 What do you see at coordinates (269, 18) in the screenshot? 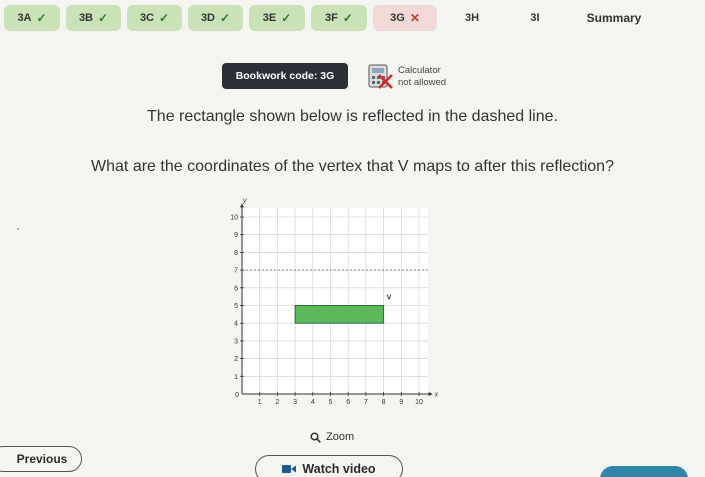
I see `tab-label: 3E` at bounding box center [269, 18].